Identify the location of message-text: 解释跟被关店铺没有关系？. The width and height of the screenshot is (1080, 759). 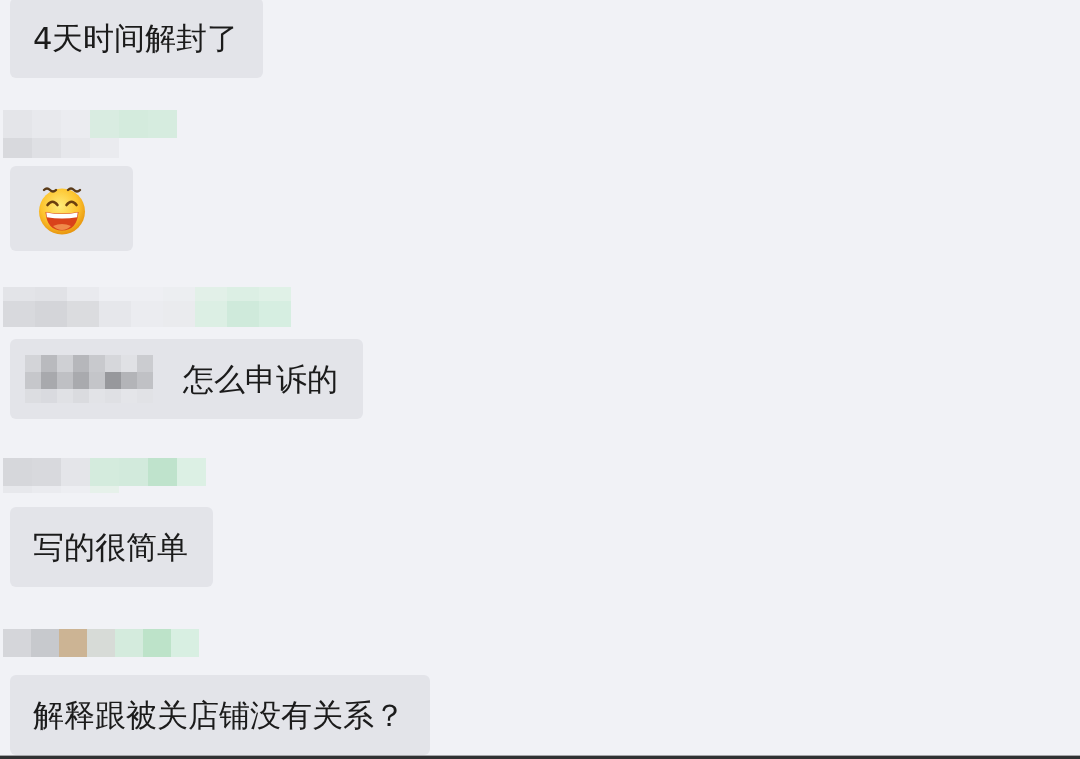
(219, 715).